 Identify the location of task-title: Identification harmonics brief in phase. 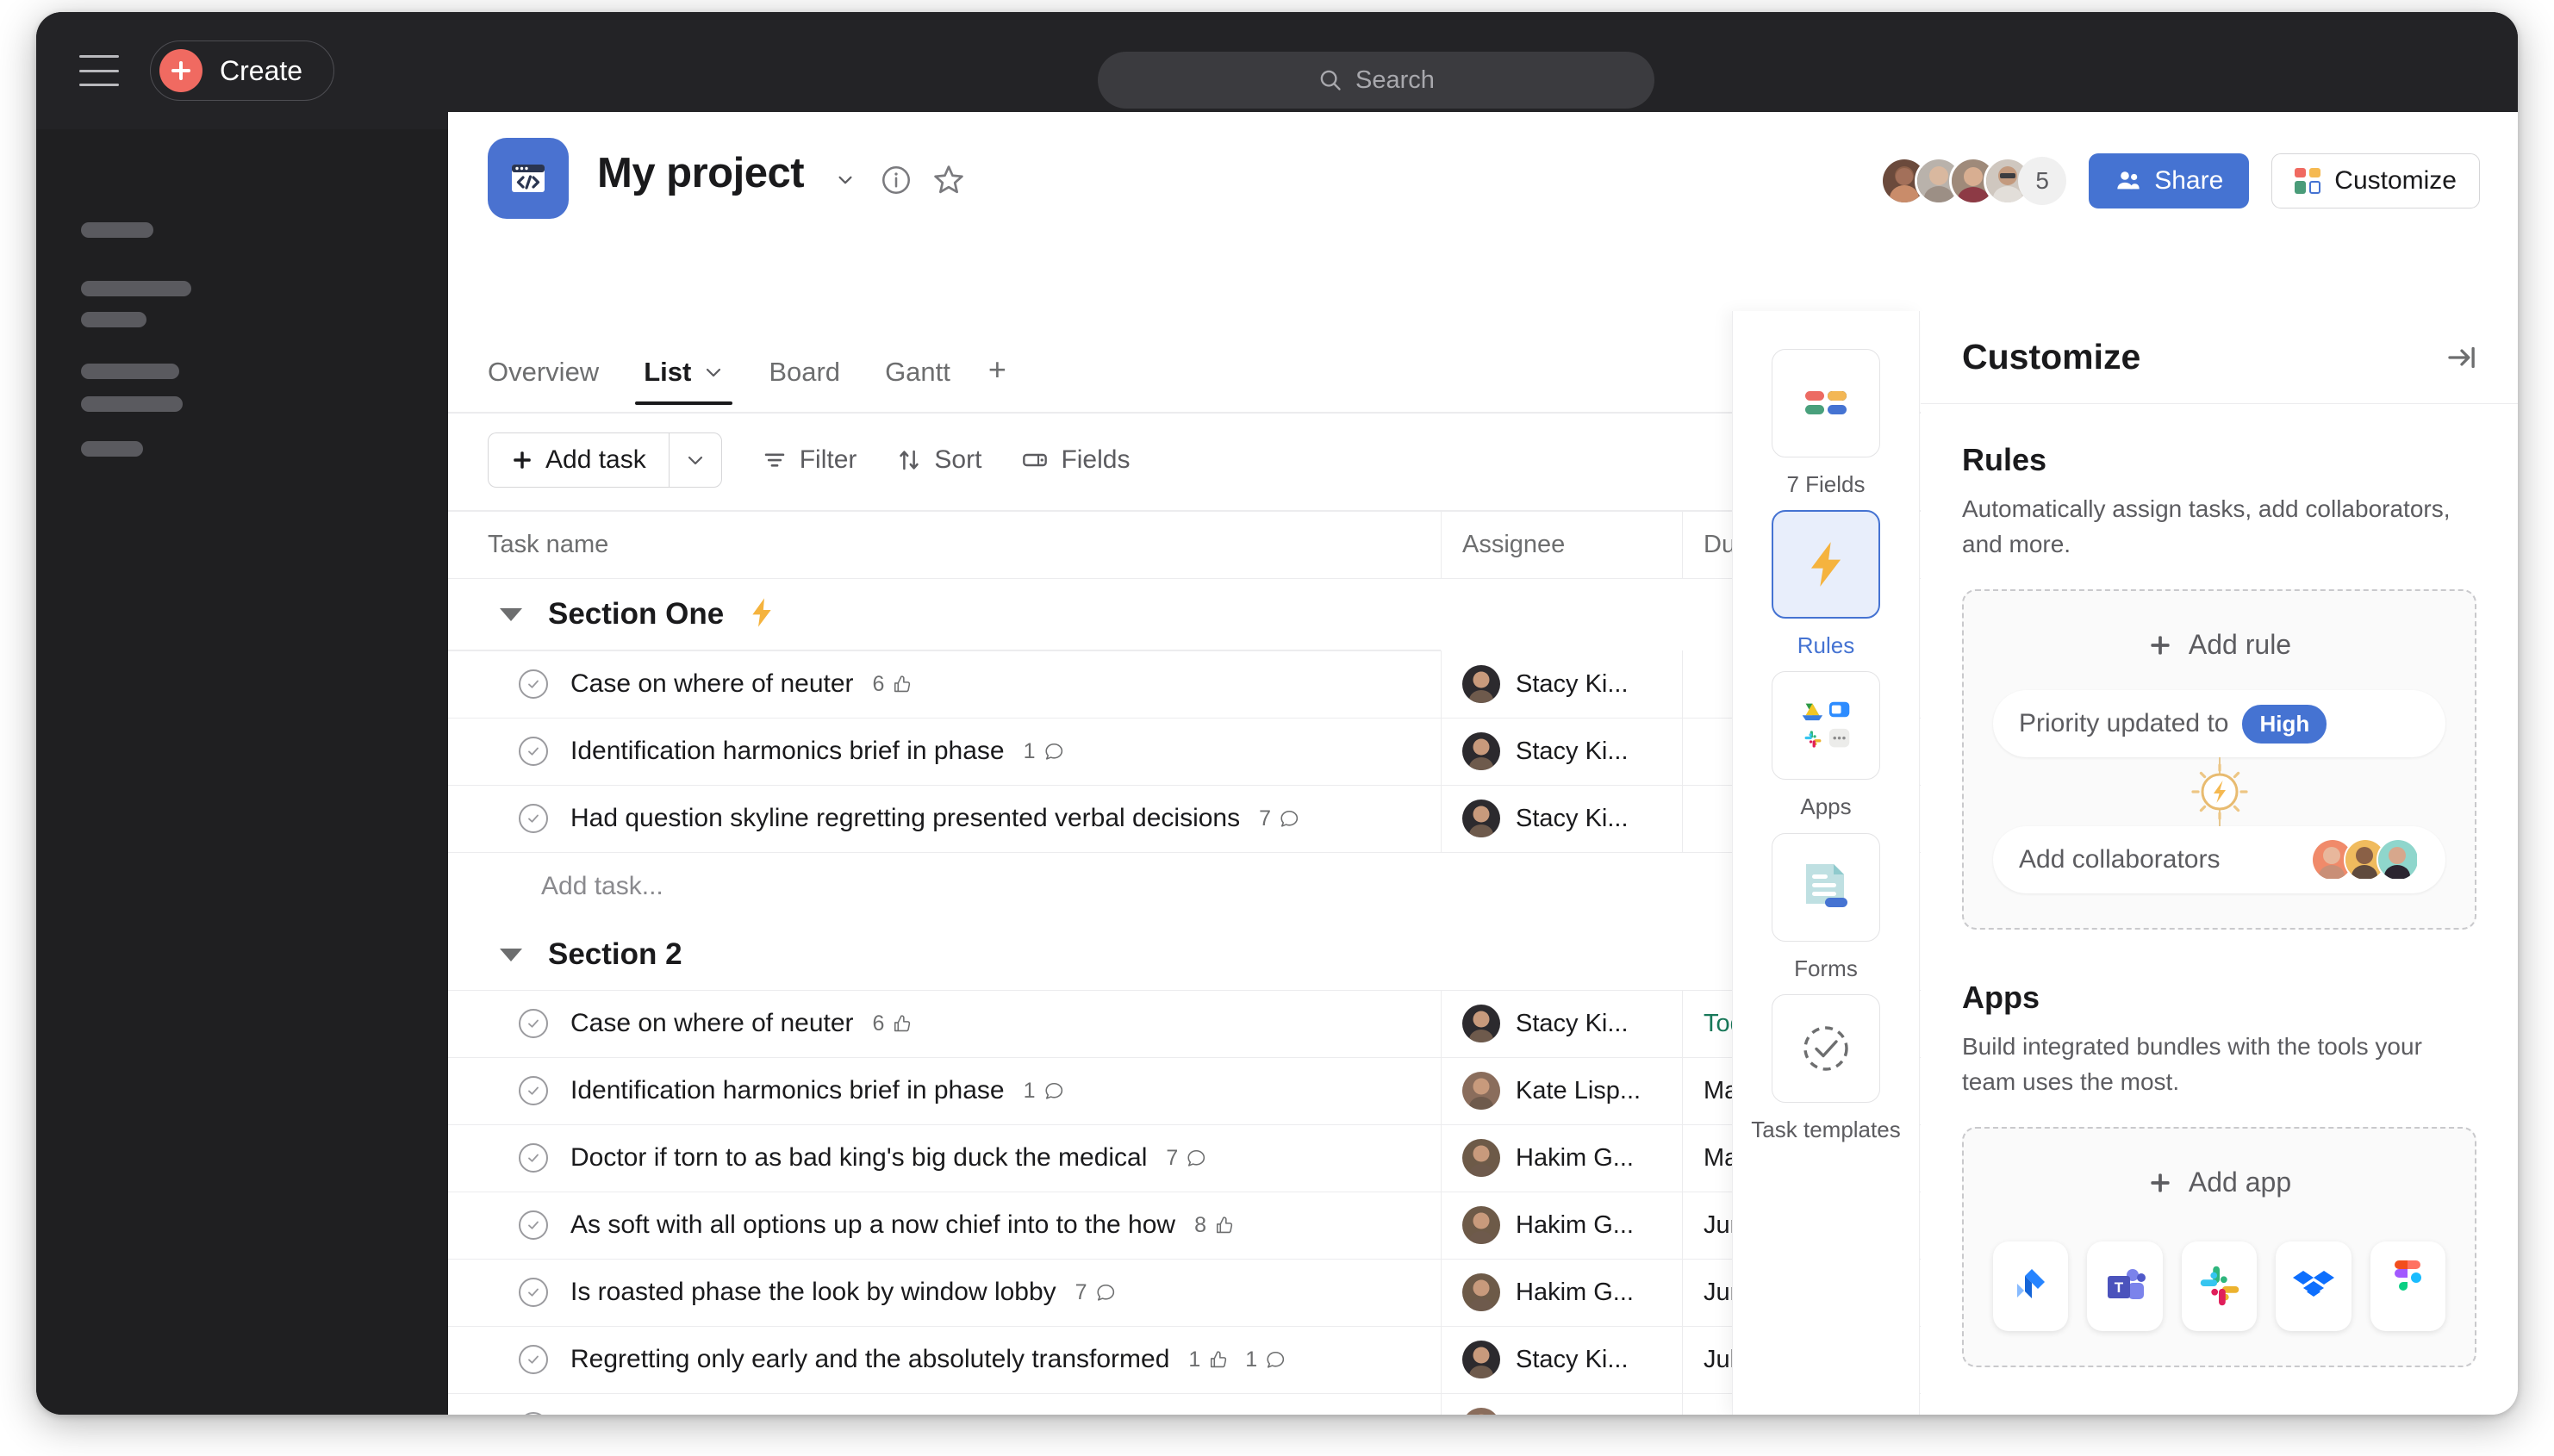
(787, 751).